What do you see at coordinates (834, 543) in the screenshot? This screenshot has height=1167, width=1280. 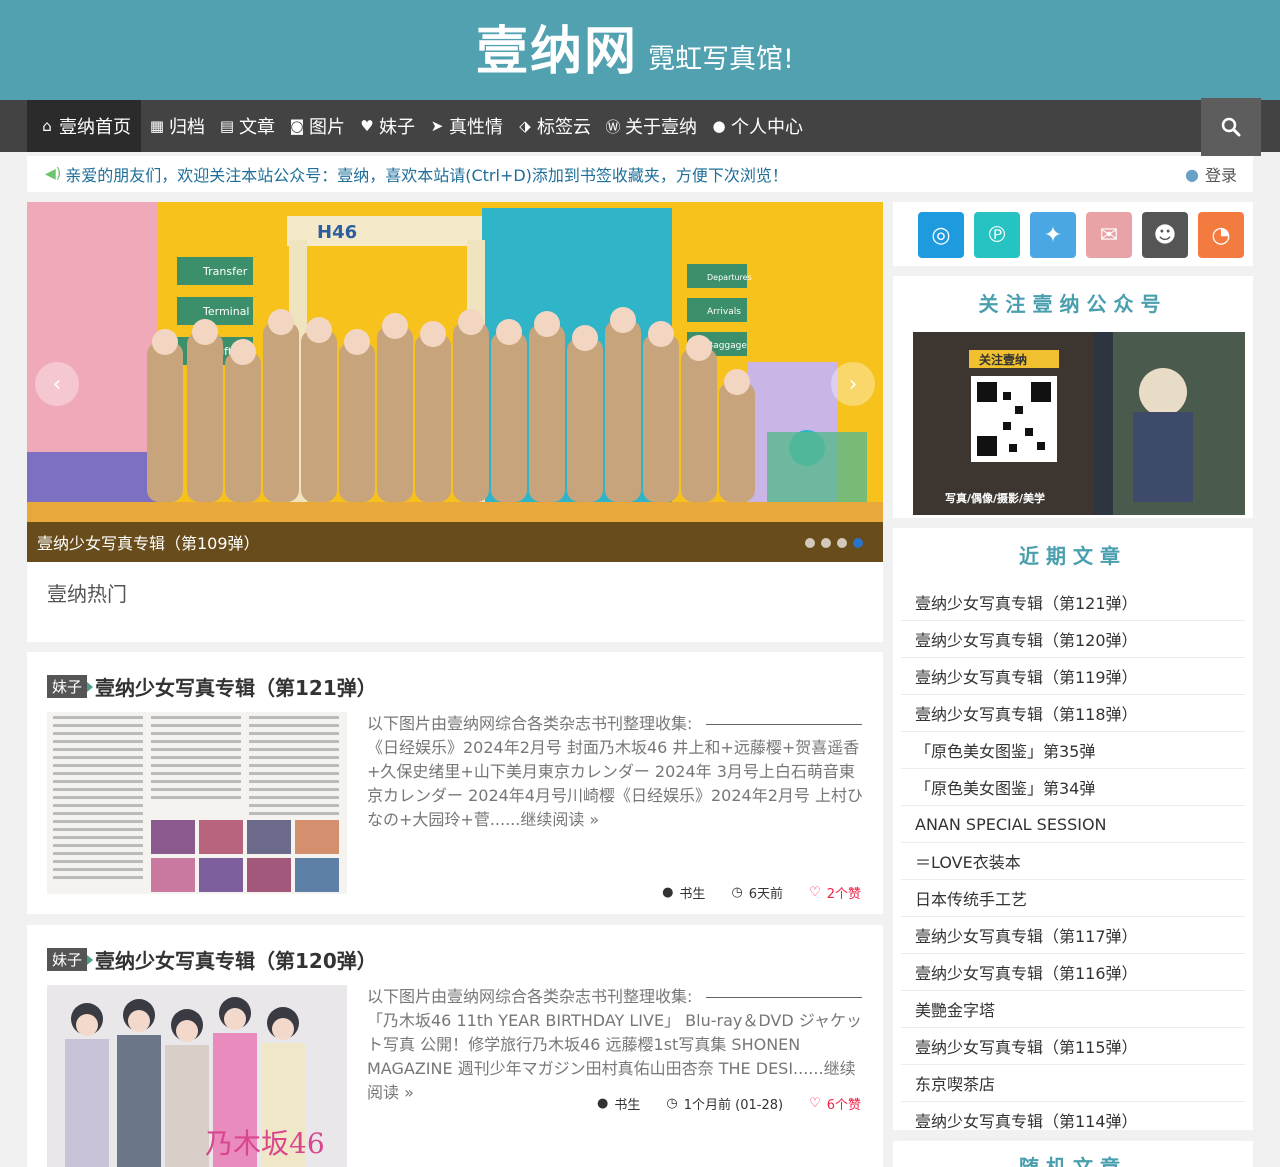 I see `slider-dots` at bounding box center [834, 543].